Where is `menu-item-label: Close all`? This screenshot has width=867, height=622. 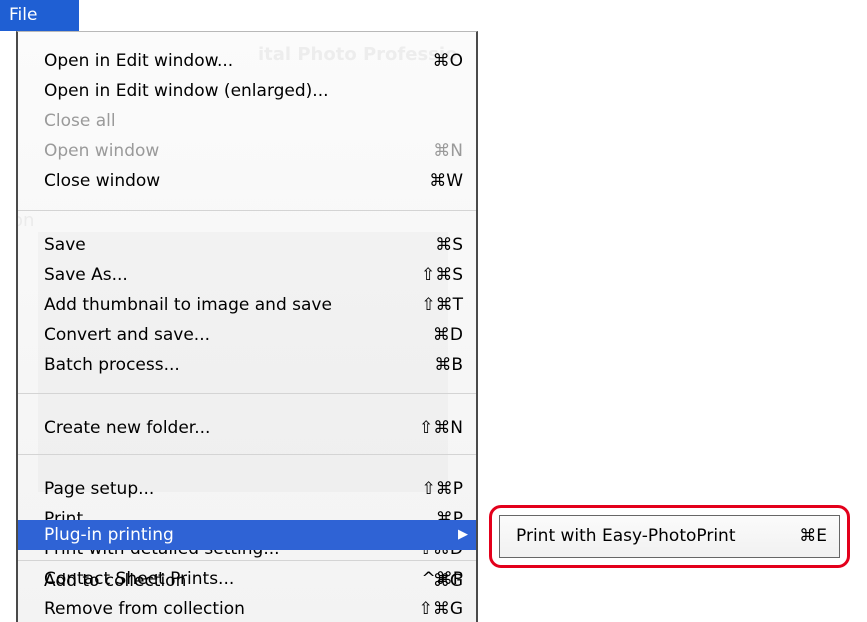 menu-item-label: Close all is located at coordinates (80, 121).